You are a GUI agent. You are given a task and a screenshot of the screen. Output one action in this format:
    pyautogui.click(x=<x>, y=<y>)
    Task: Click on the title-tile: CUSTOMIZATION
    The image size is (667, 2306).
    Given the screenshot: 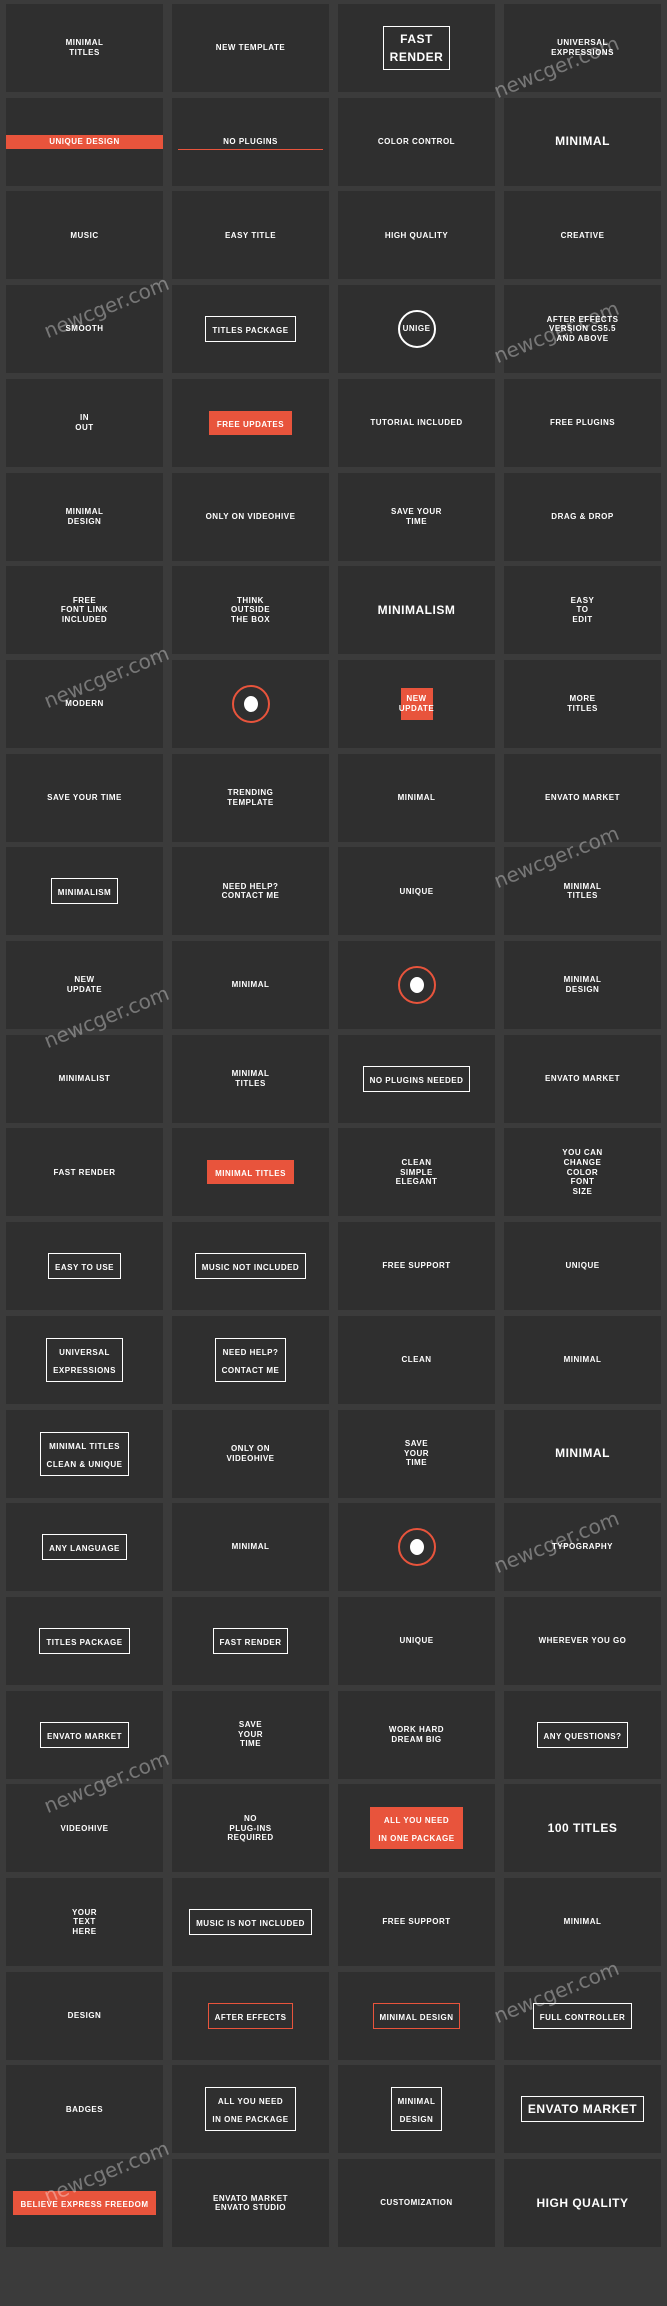 What is the action you would take?
    pyautogui.click(x=416, y=2203)
    